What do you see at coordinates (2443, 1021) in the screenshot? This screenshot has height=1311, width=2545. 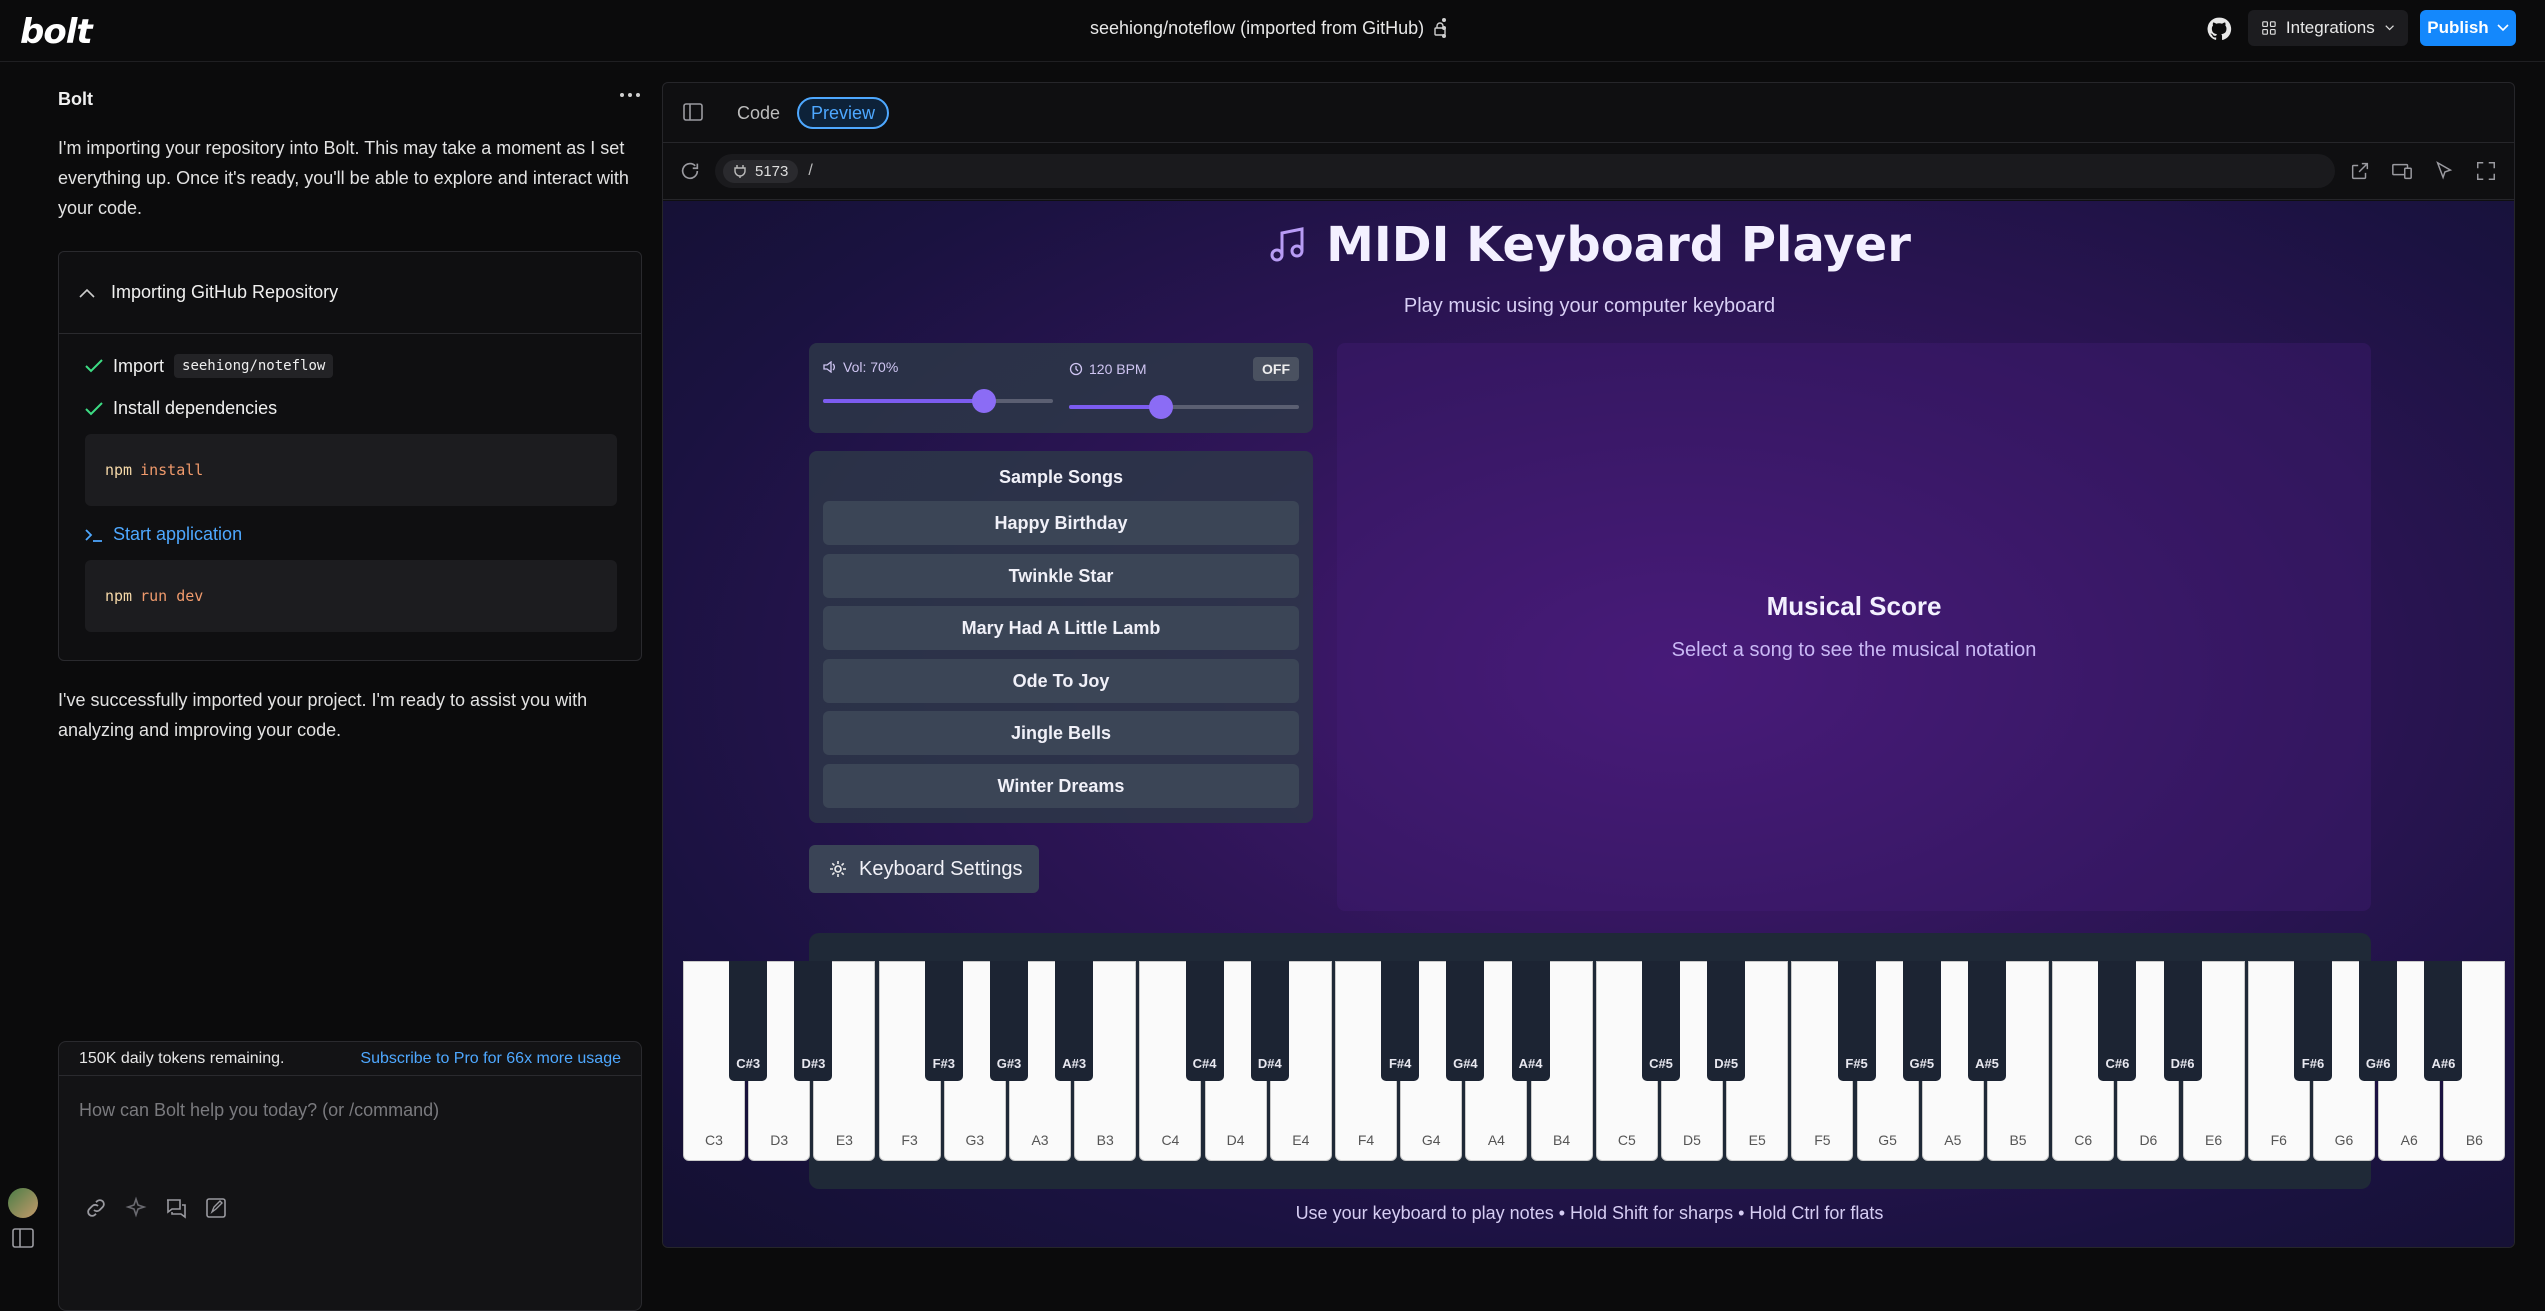 I see `black-key: A#6` at bounding box center [2443, 1021].